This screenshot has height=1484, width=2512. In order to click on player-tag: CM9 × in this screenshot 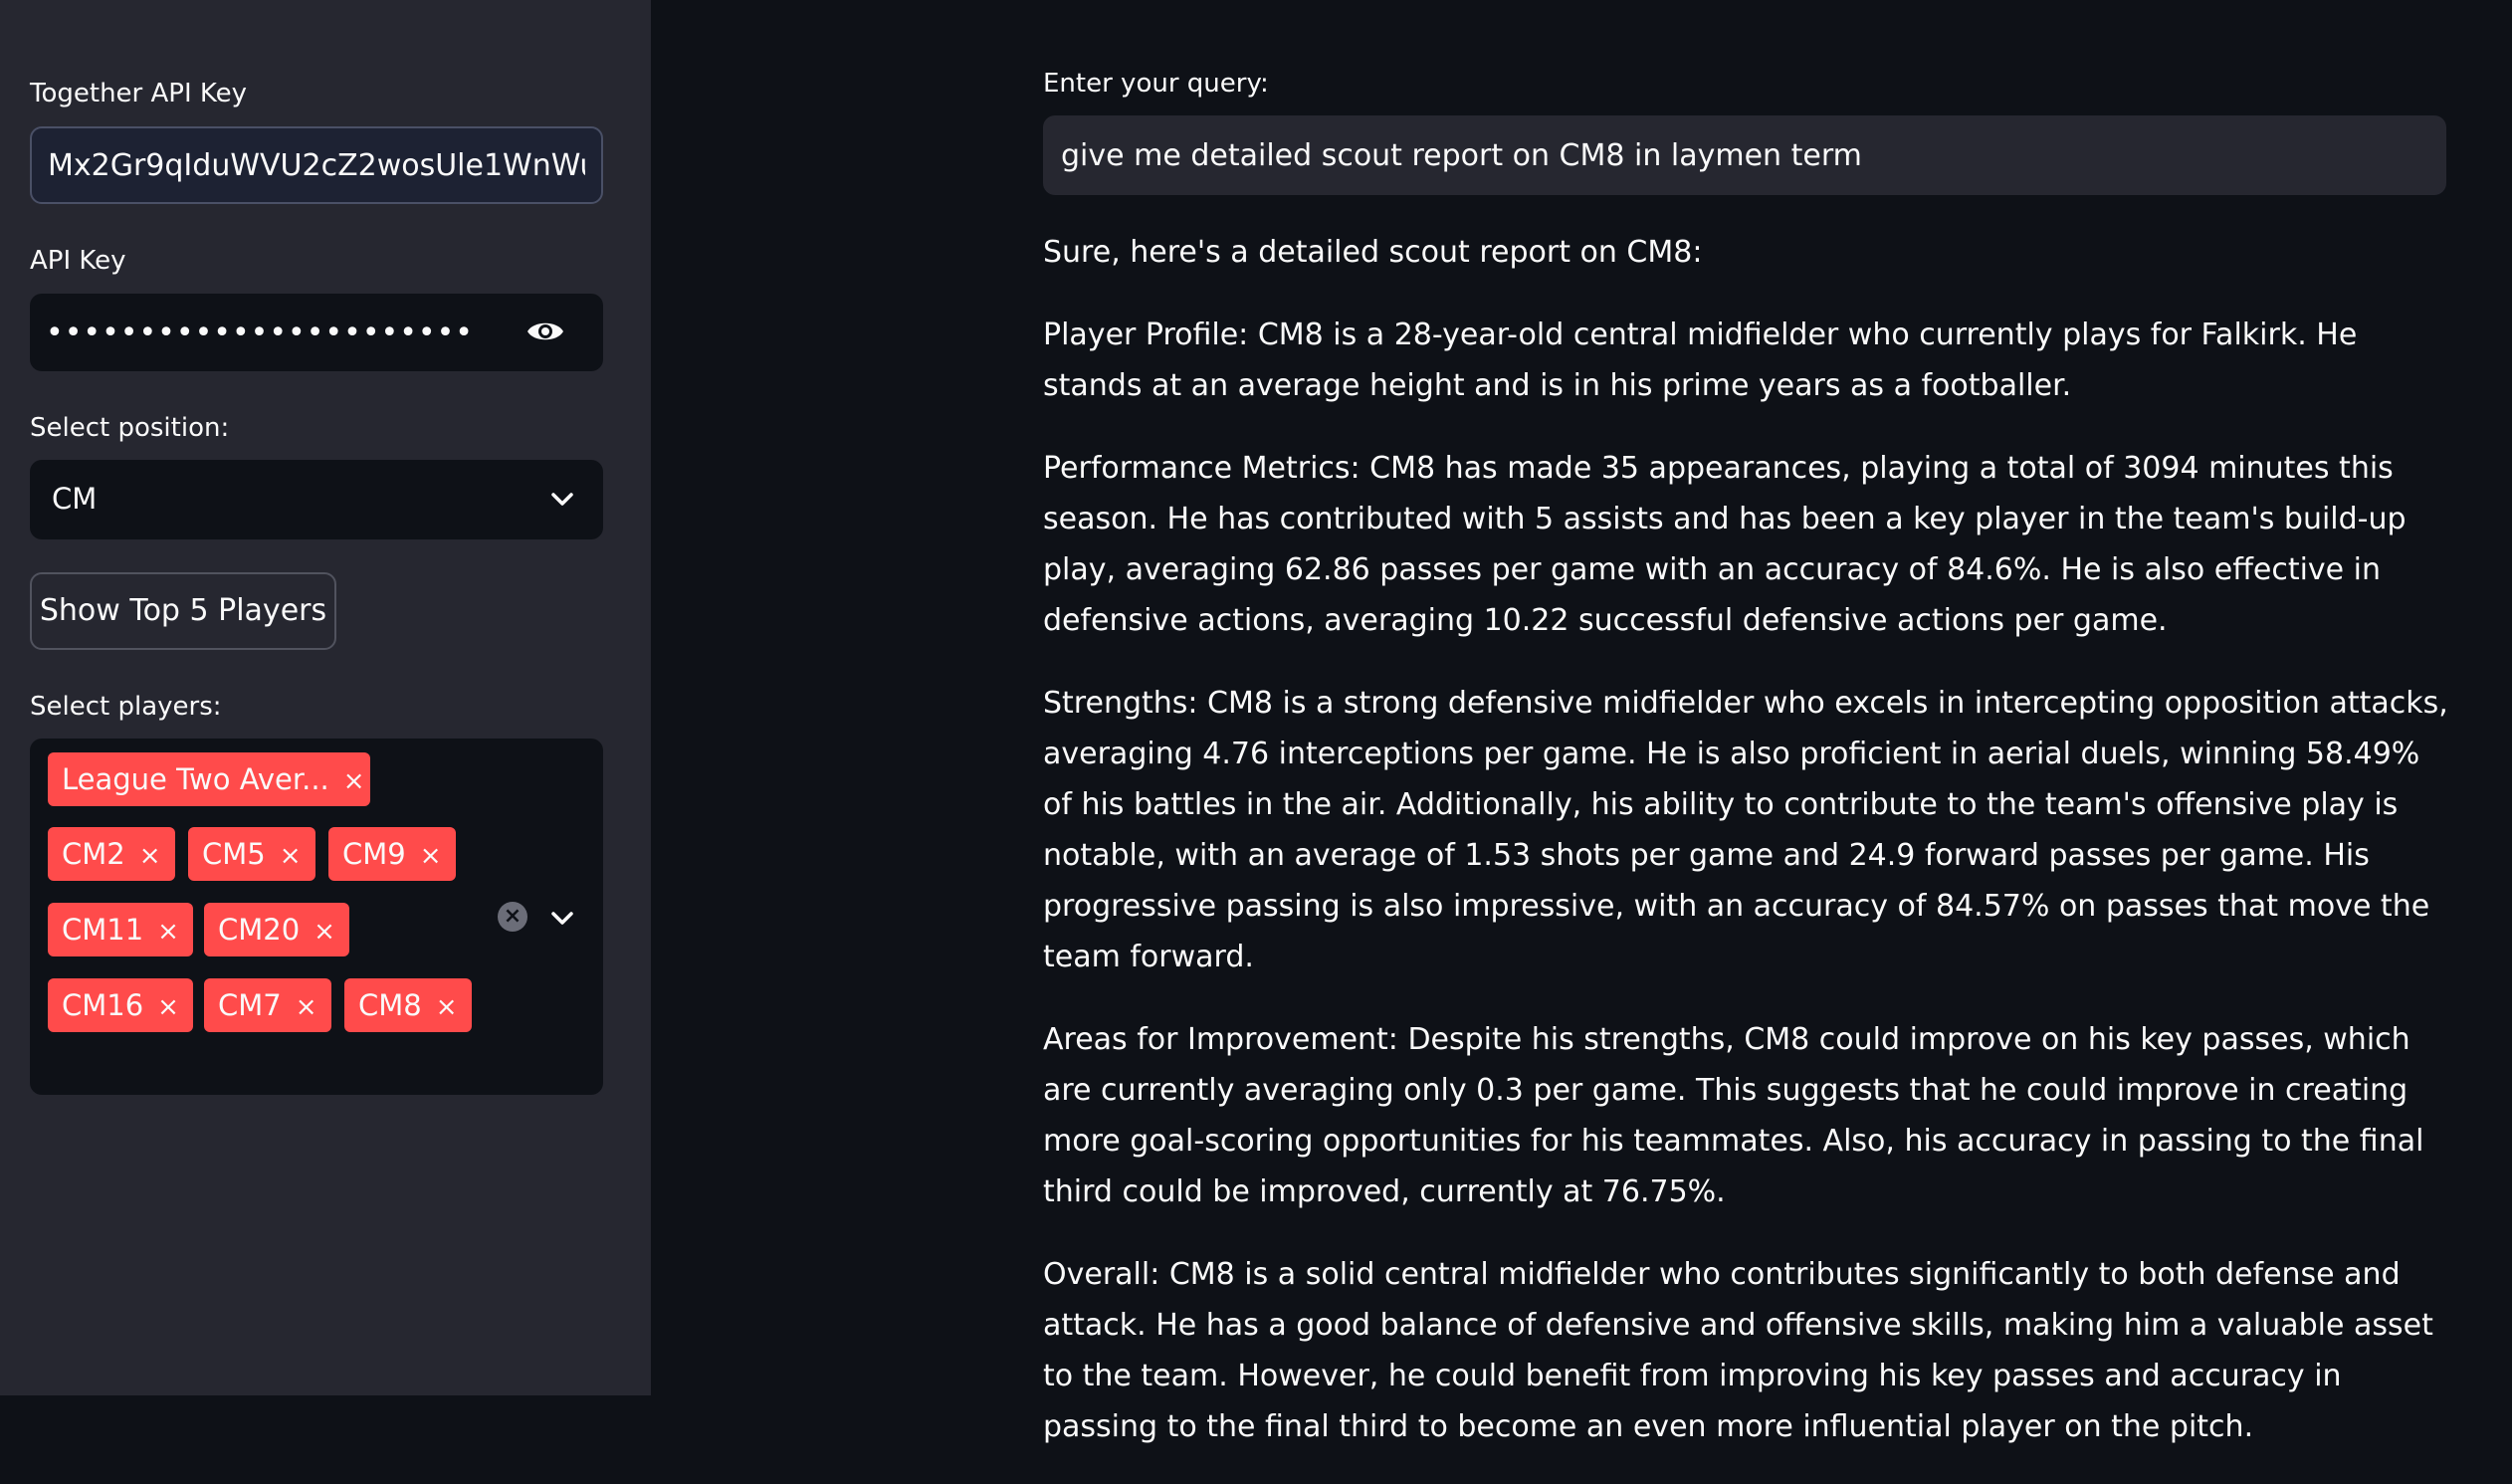, I will do `click(392, 854)`.